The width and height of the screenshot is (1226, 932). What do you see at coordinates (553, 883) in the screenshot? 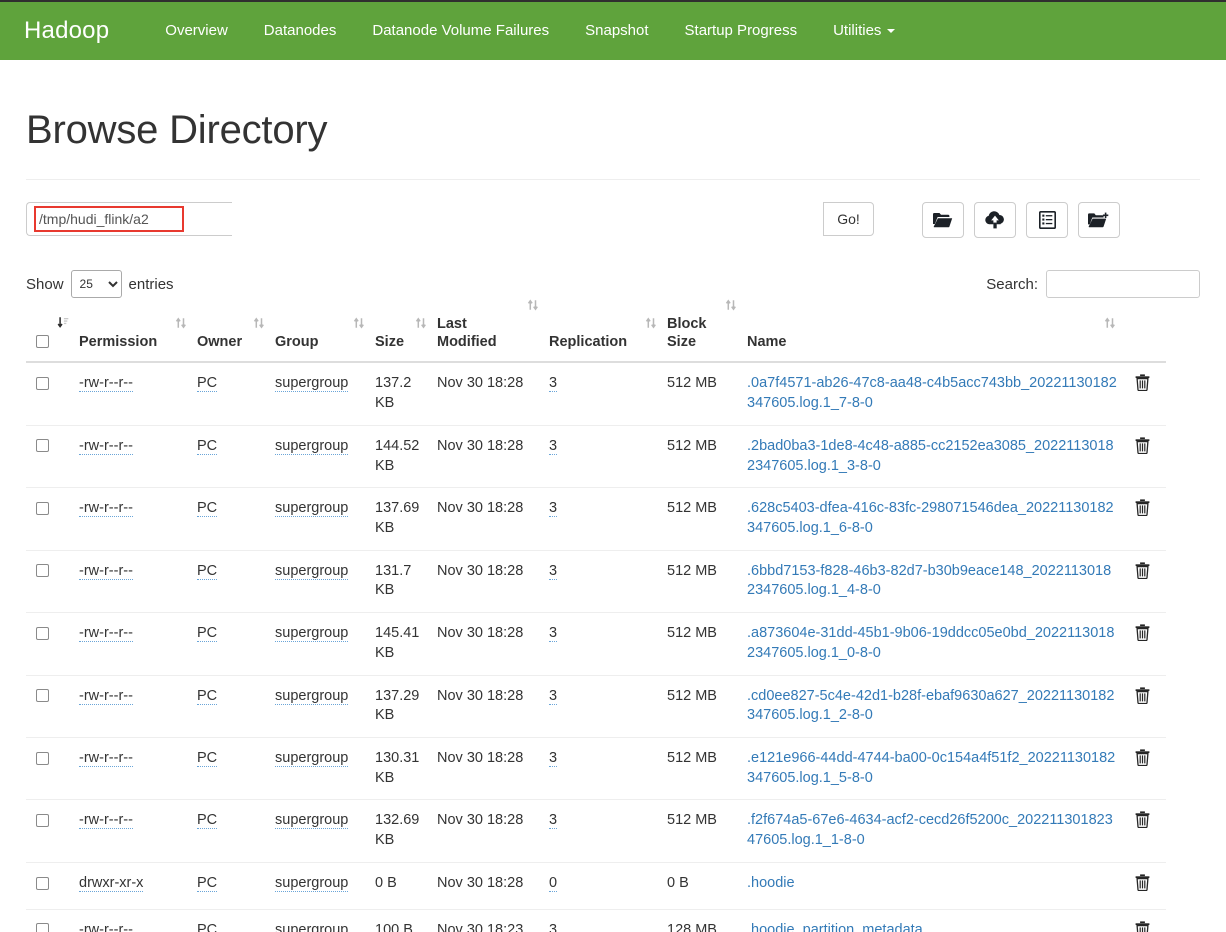
I see `replication-link: 0` at bounding box center [553, 883].